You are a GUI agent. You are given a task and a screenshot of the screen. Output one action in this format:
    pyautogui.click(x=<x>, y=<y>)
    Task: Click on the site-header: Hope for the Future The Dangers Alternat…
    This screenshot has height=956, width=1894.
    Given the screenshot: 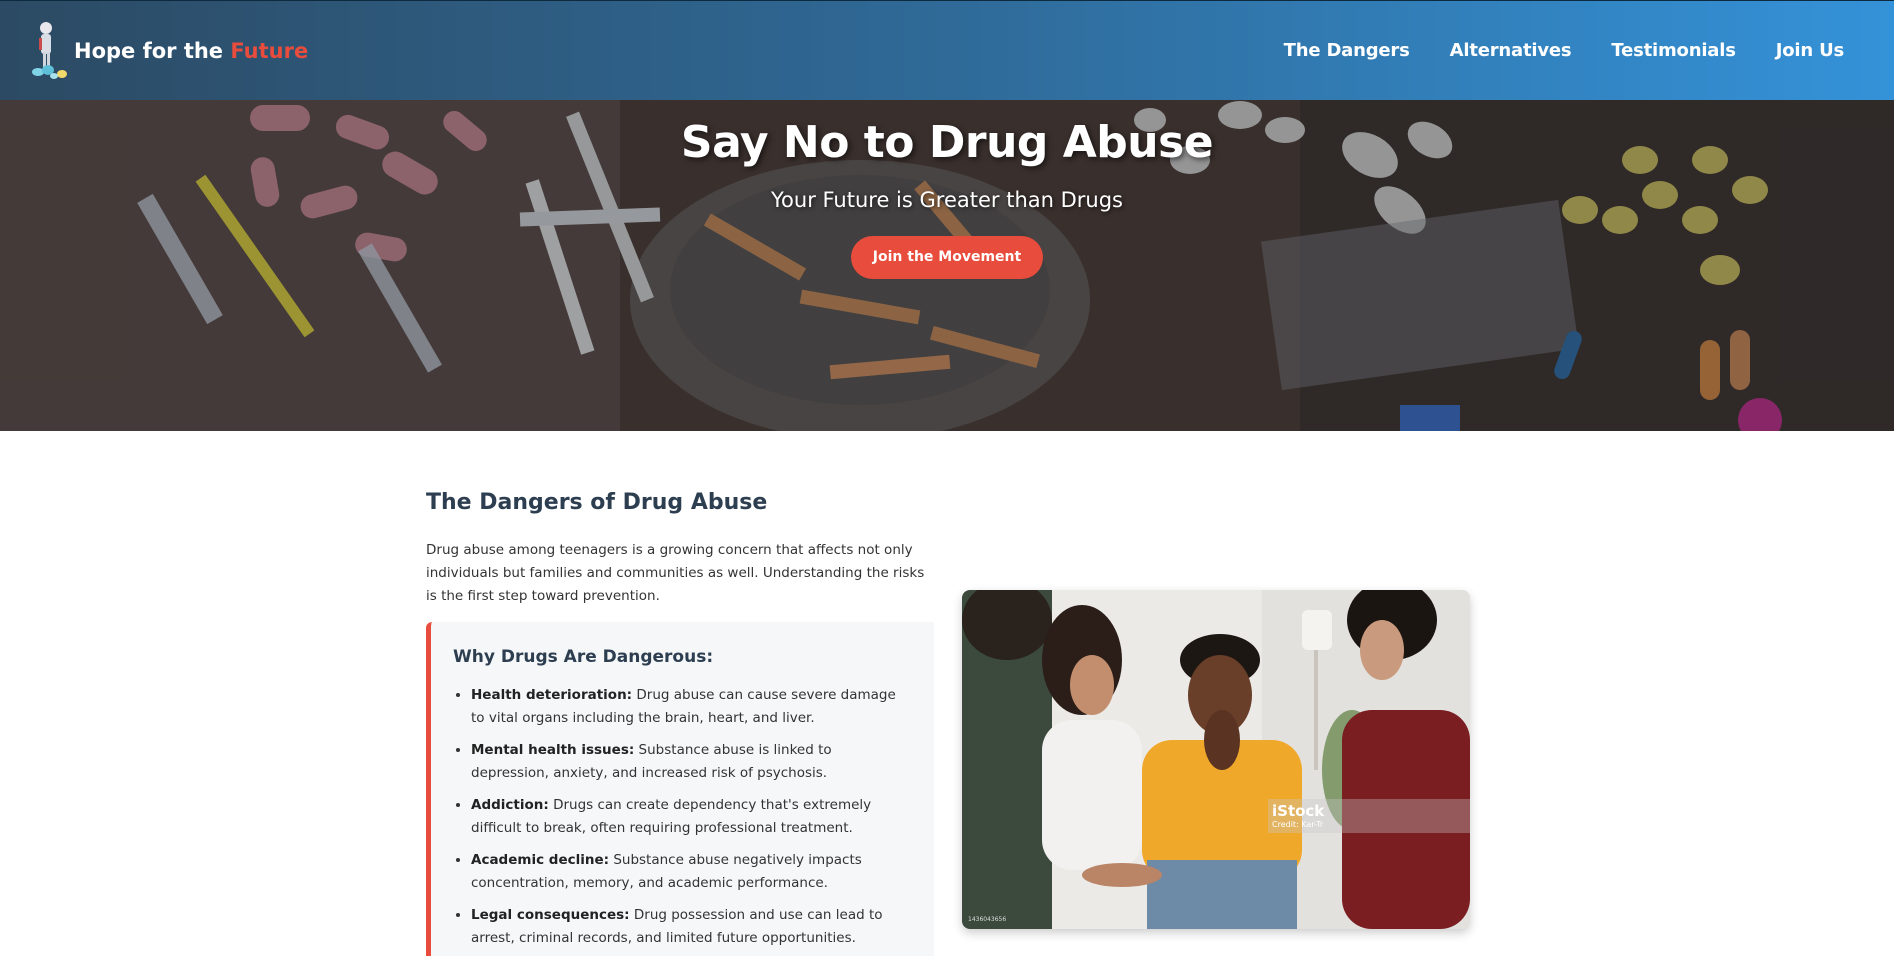 What is the action you would take?
    pyautogui.click(x=947, y=50)
    